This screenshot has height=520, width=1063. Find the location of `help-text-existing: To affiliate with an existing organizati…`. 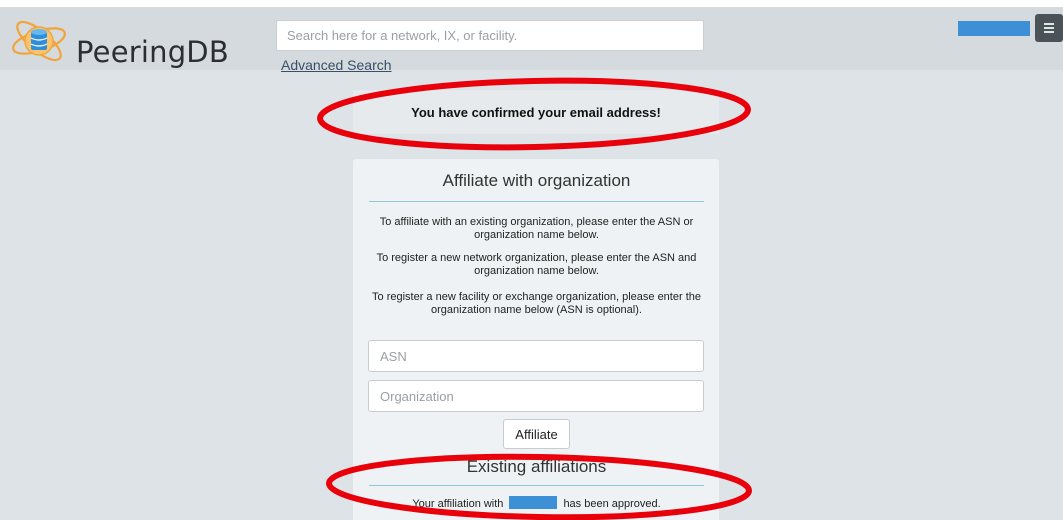

help-text-existing: To affiliate with an existing organizati… is located at coordinates (536, 228).